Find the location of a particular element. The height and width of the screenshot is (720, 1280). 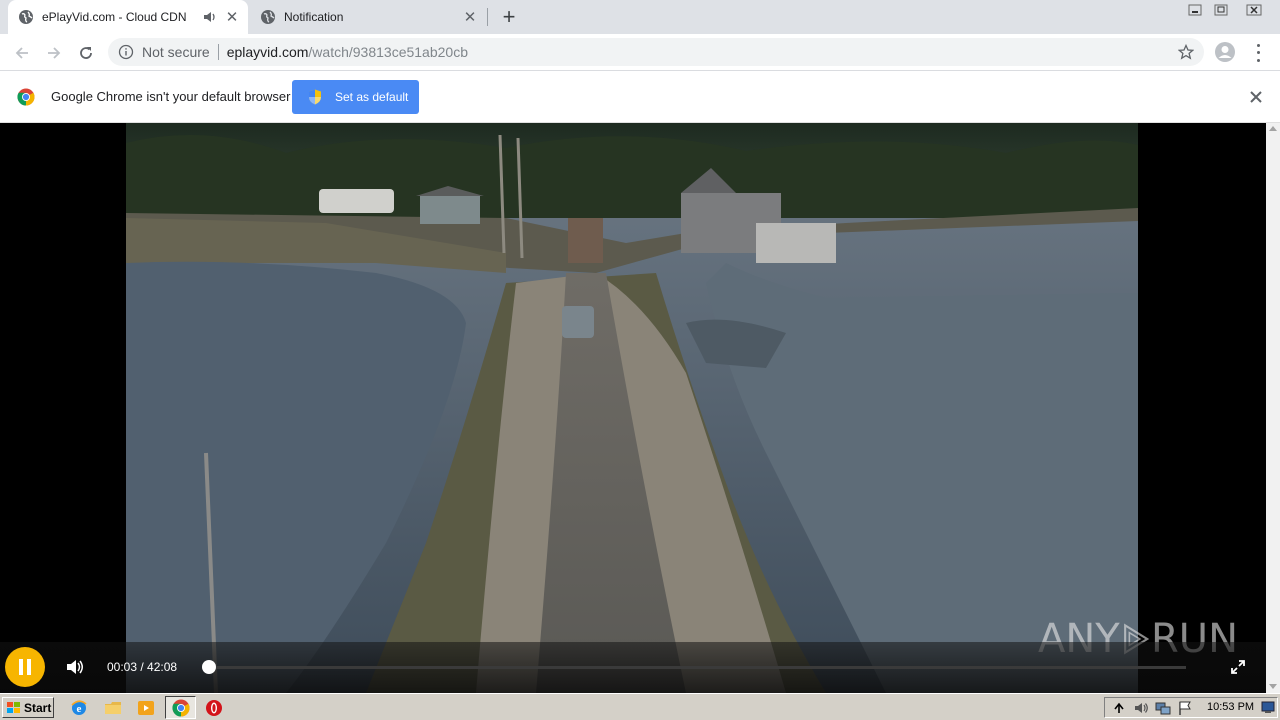

taskbar-chrome-item is located at coordinates (180, 707).